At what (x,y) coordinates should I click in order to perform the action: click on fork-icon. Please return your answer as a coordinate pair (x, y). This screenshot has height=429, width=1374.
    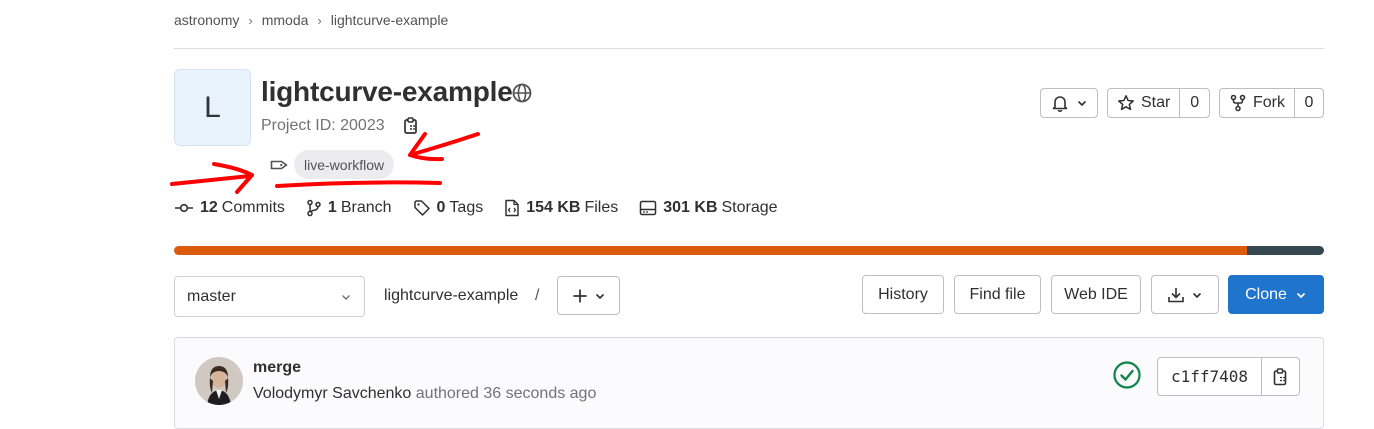
    Looking at the image, I should click on (1238, 103).